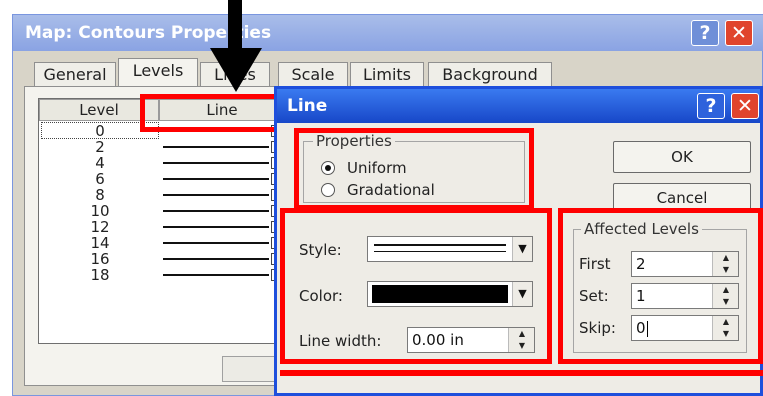 This screenshot has height=396, width=763. Describe the element at coordinates (100, 243) in the screenshot. I see `level-value: 14` at that location.